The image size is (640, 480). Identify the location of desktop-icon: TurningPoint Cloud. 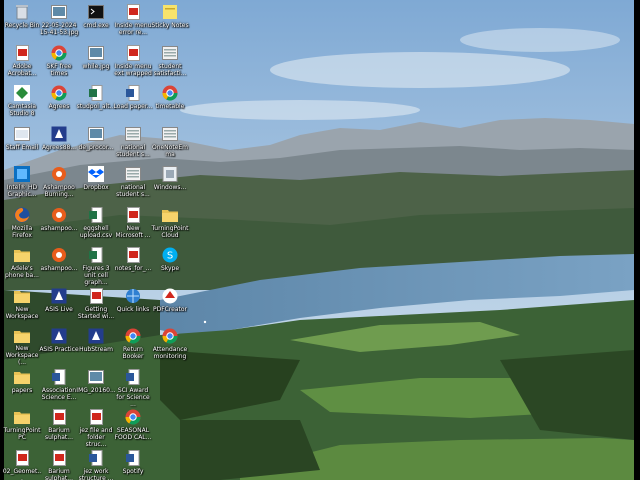
(170, 225).